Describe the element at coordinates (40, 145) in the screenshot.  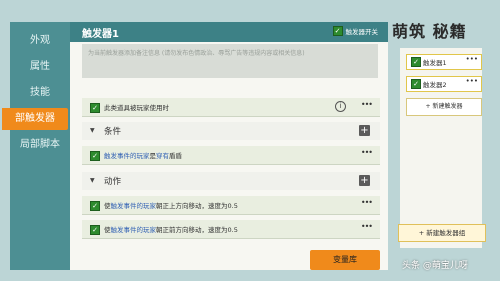
I see `sidebar-item-scripts: 局部脚本` at that location.